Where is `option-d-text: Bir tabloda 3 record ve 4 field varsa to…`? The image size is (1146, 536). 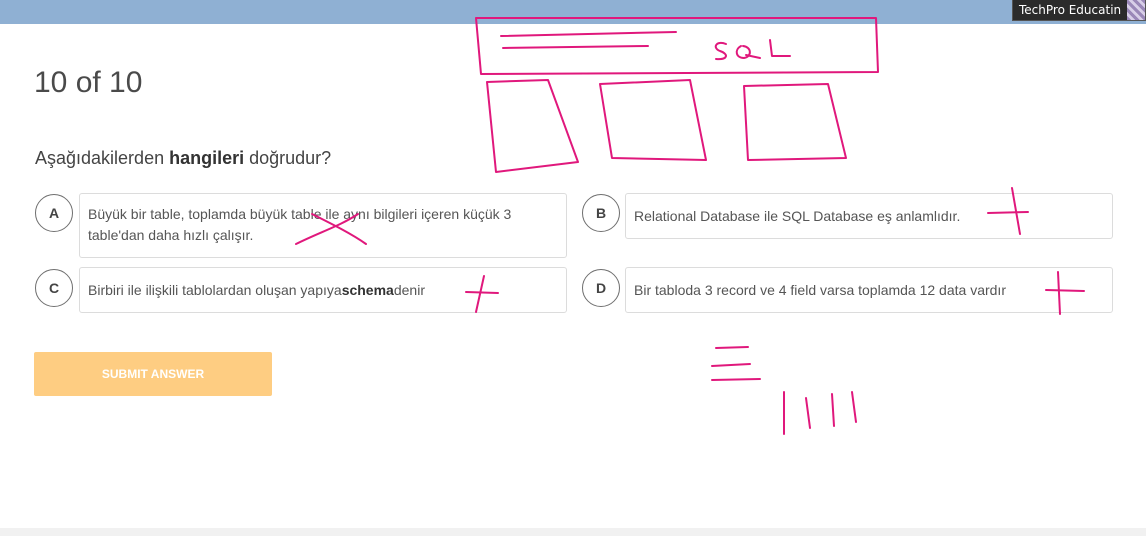 option-d-text: Bir tabloda 3 record ve 4 field varsa to… is located at coordinates (869, 290).